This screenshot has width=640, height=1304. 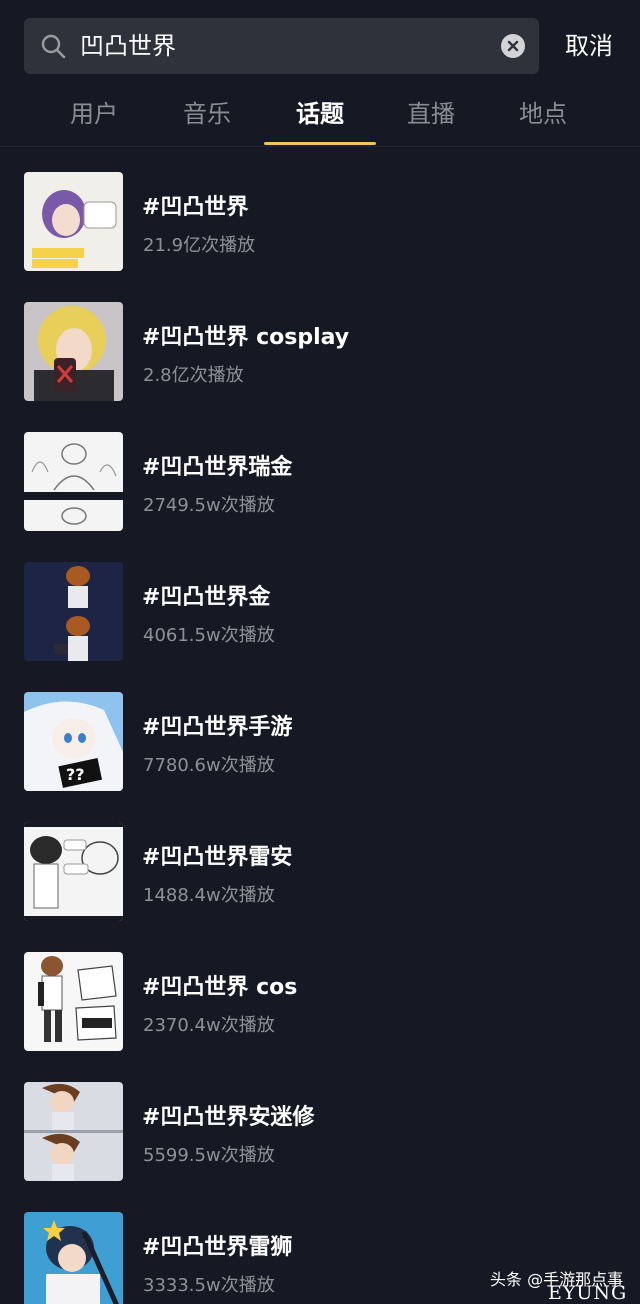 What do you see at coordinates (320, 1121) in the screenshot?
I see `topic-item: #凹凸世界安迷修 5599.5w次播放` at bounding box center [320, 1121].